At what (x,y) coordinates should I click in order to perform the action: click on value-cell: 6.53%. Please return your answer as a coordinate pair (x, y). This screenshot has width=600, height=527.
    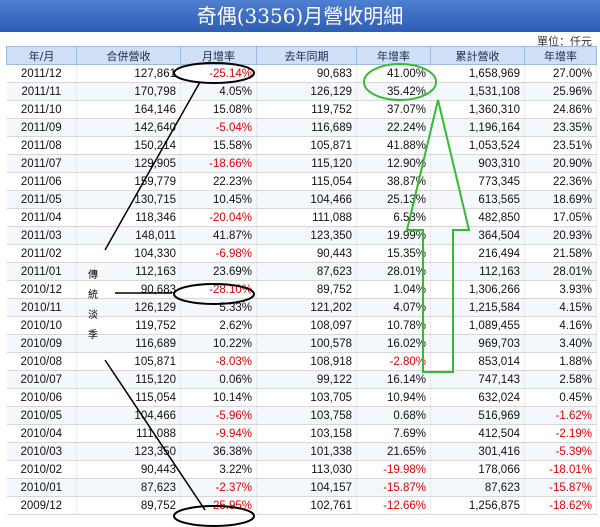
    Looking at the image, I should click on (393, 217).